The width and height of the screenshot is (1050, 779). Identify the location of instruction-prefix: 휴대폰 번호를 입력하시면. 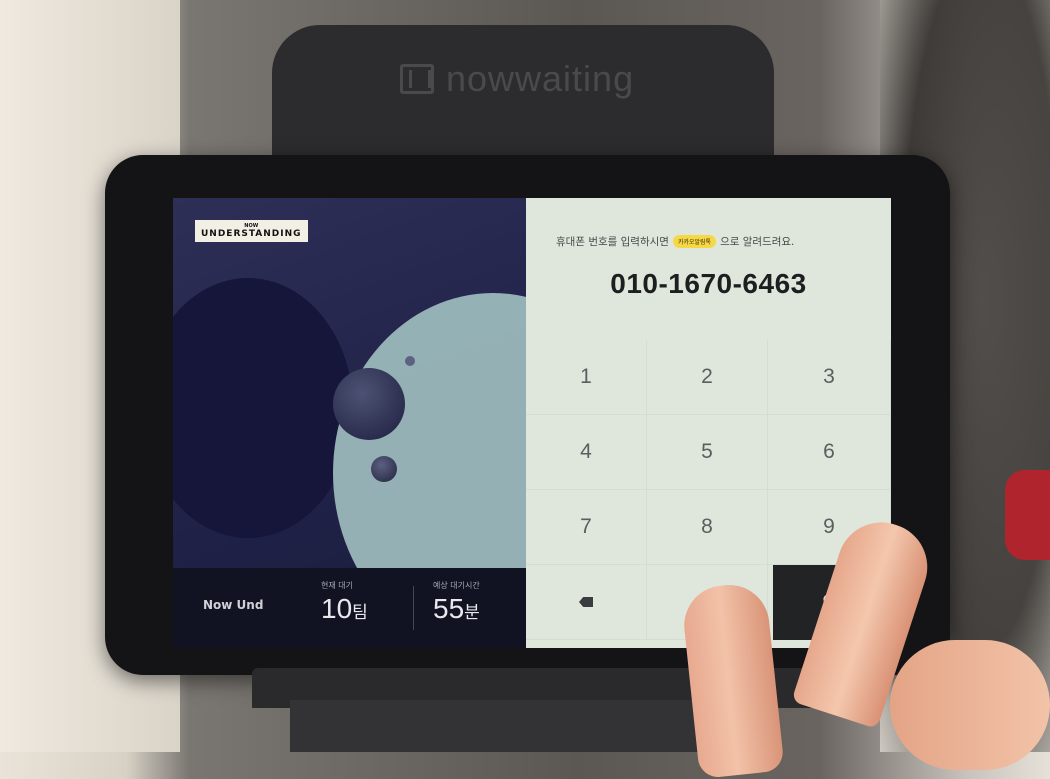
(612, 242).